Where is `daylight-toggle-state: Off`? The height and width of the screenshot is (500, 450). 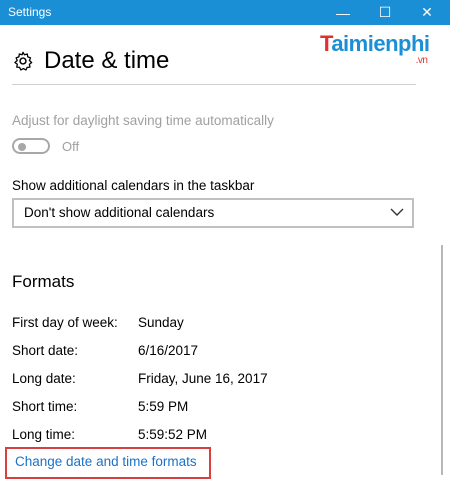
daylight-toggle-state: Off is located at coordinates (71, 146).